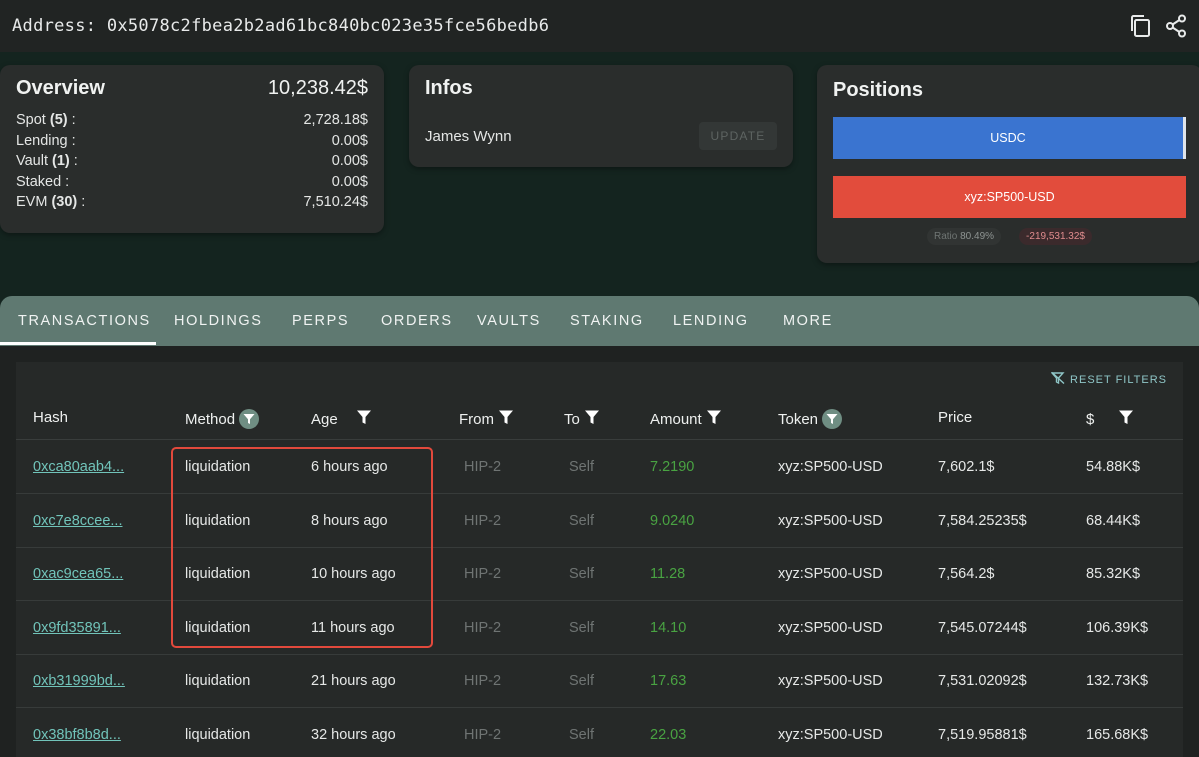  I want to click on tab-more: MORE, so click(808, 321).